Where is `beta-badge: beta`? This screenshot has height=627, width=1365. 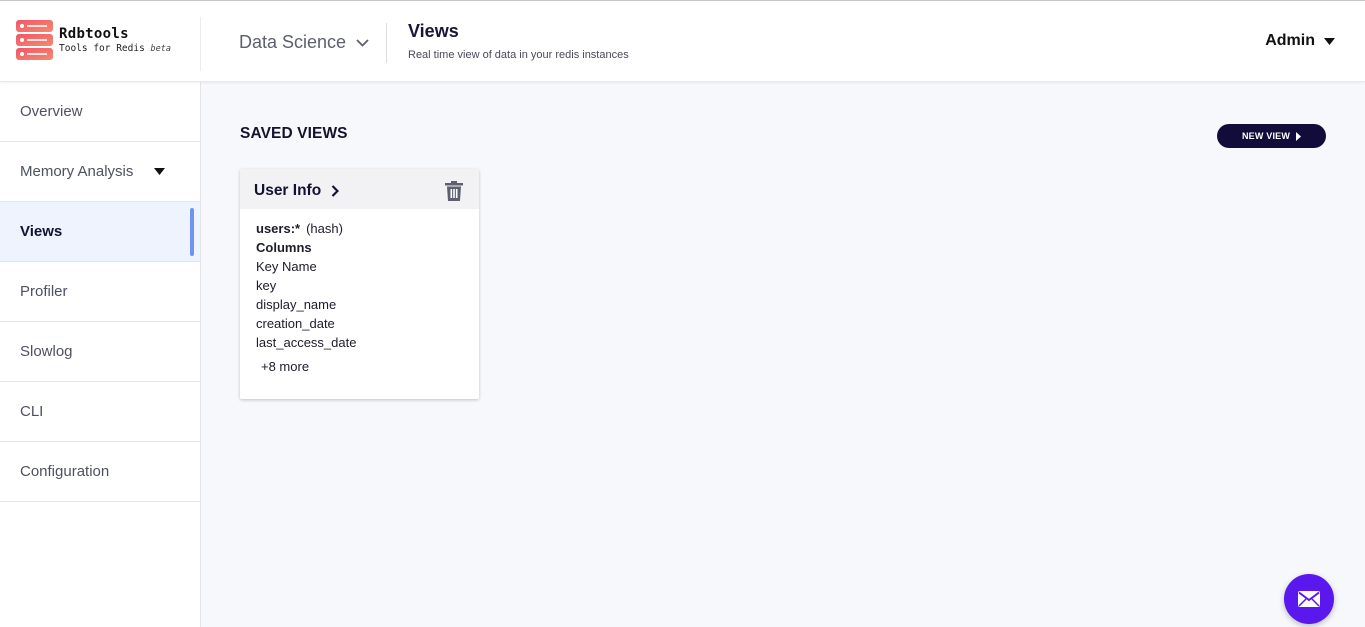
beta-badge: beta is located at coordinates (161, 49).